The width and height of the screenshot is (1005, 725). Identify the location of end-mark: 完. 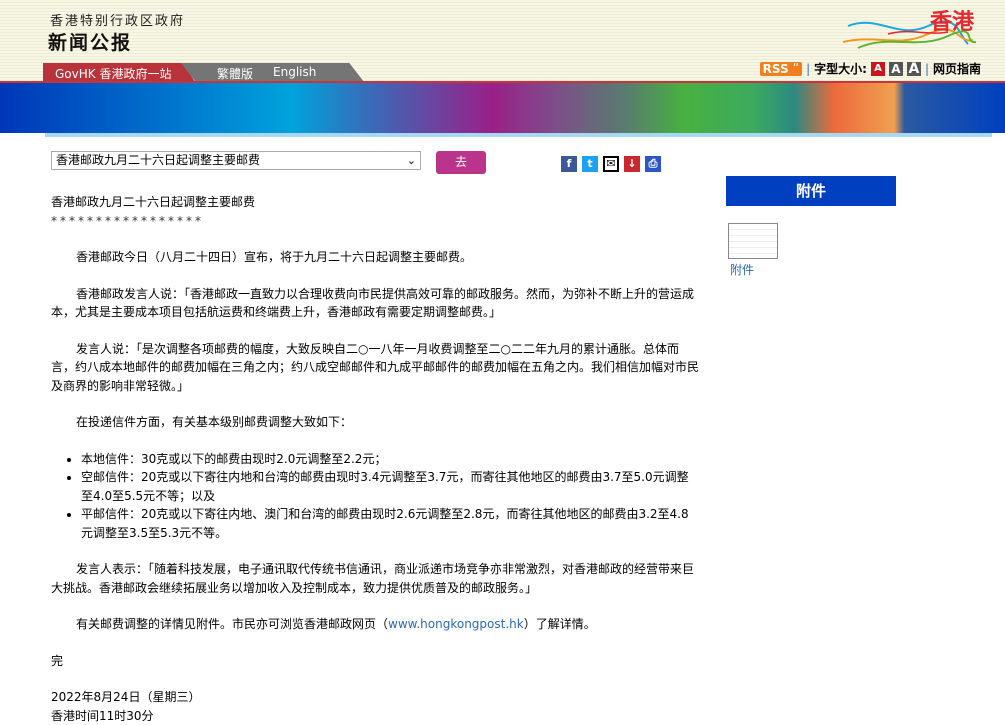
(375, 661).